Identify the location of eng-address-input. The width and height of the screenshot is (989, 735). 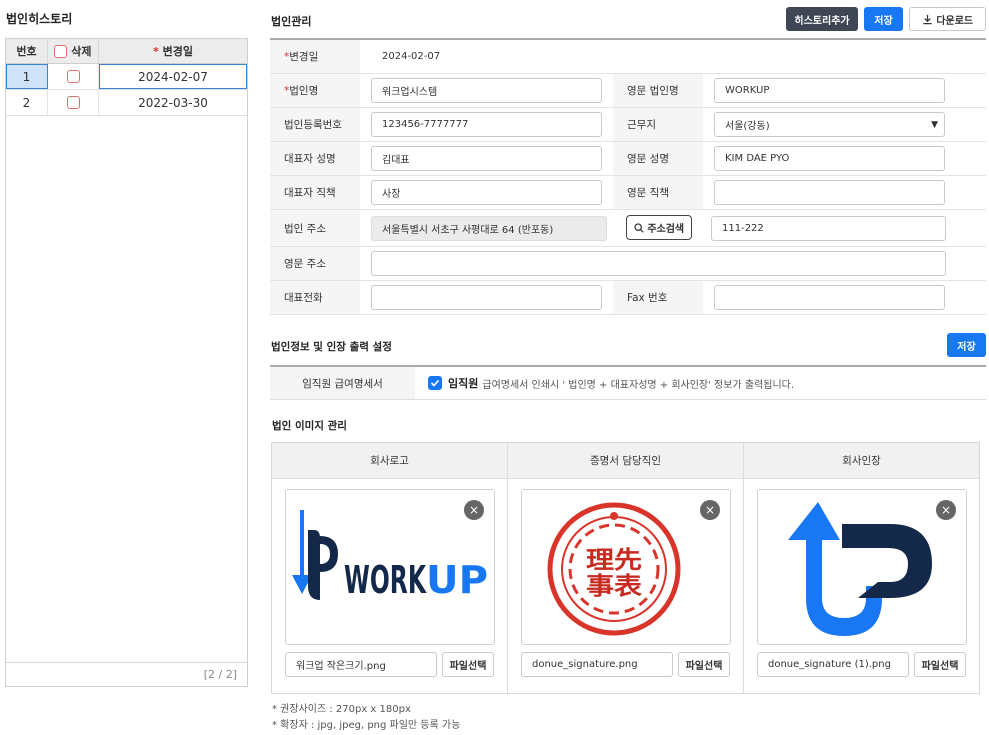
(658, 263).